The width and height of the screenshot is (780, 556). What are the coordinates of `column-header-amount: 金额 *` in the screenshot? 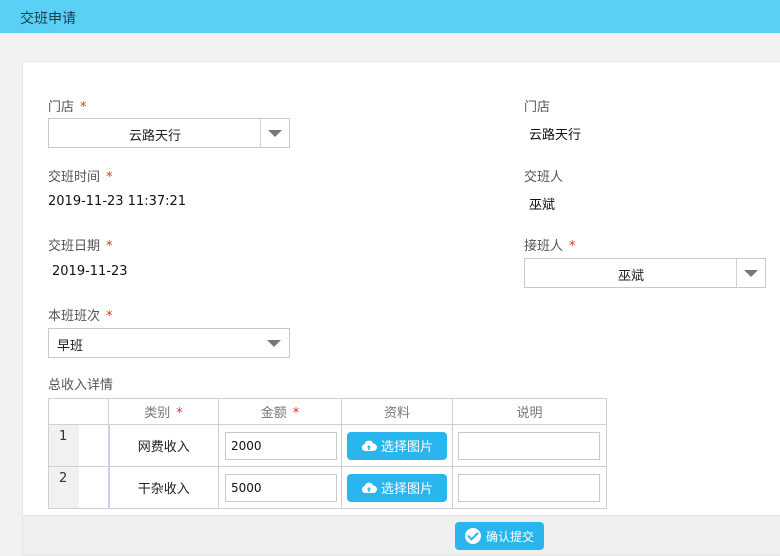 It's located at (280, 411).